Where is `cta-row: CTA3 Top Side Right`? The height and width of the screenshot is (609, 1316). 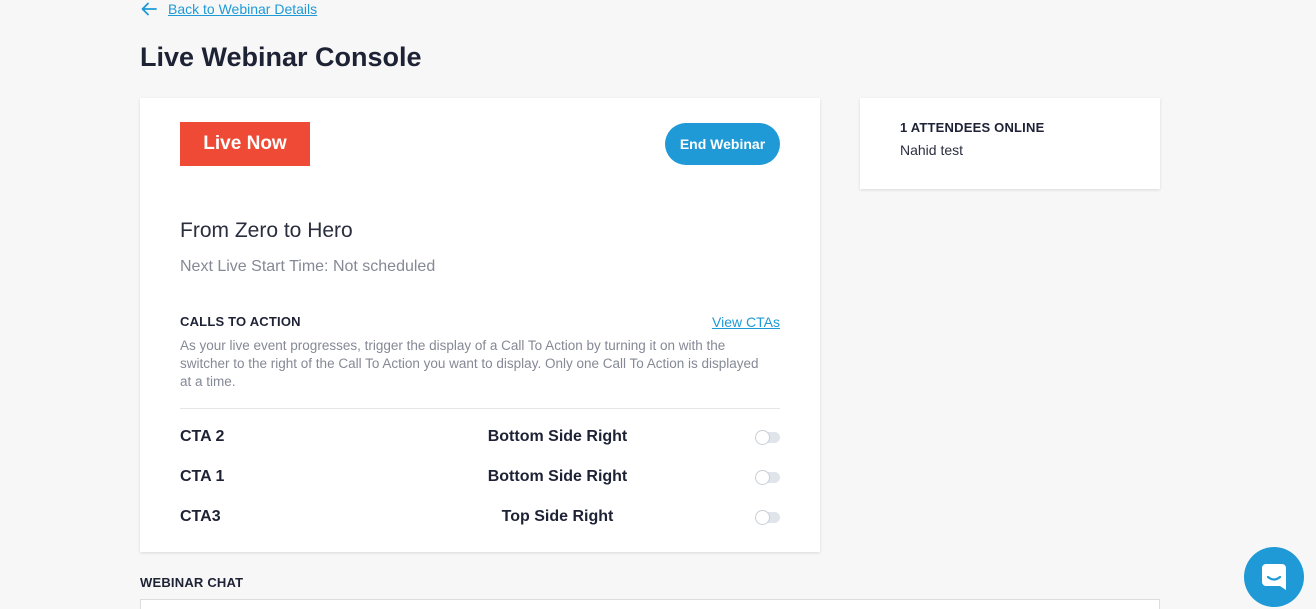 cta-row: CTA3 Top Side Right is located at coordinates (480, 517).